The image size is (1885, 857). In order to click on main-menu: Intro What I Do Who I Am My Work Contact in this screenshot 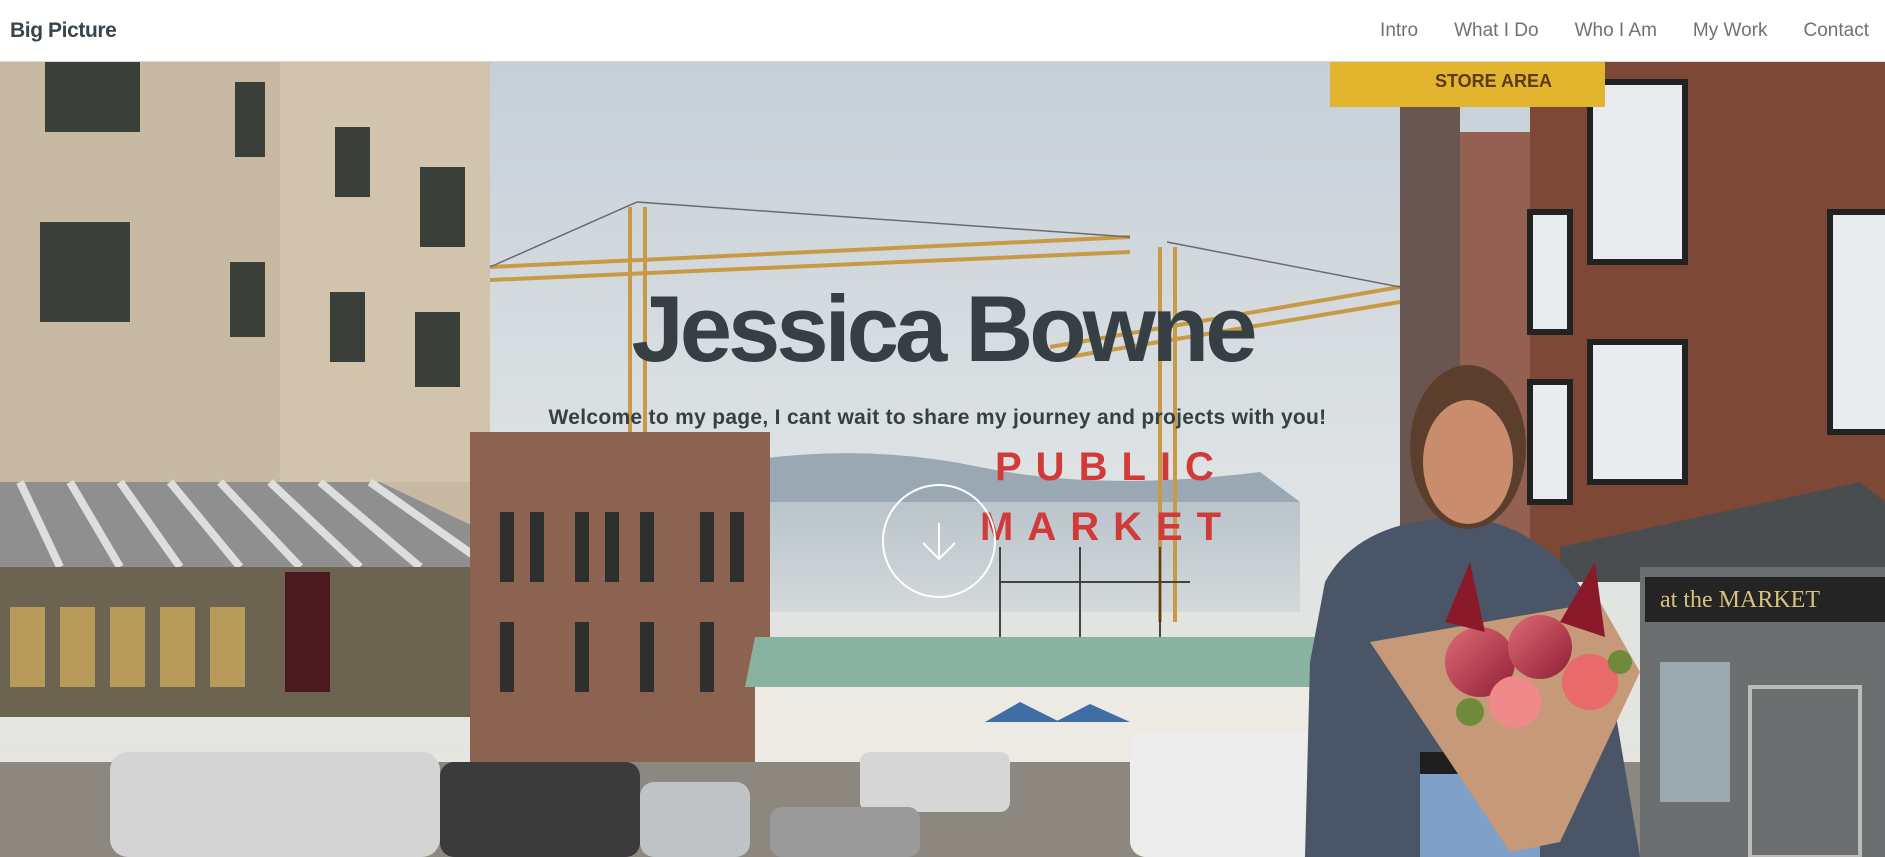, I will do `click(1624, 31)`.